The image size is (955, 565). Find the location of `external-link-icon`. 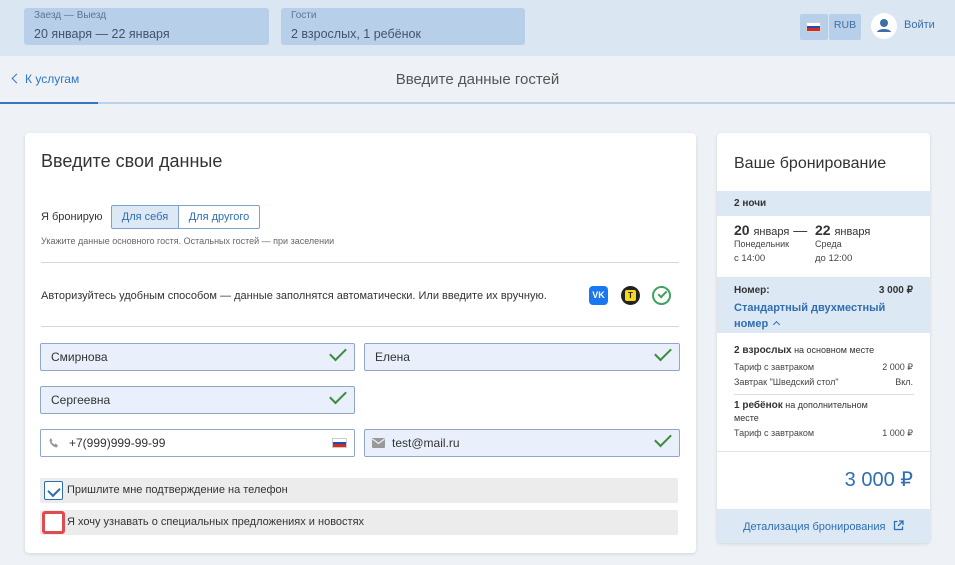

external-link-icon is located at coordinates (898, 525).